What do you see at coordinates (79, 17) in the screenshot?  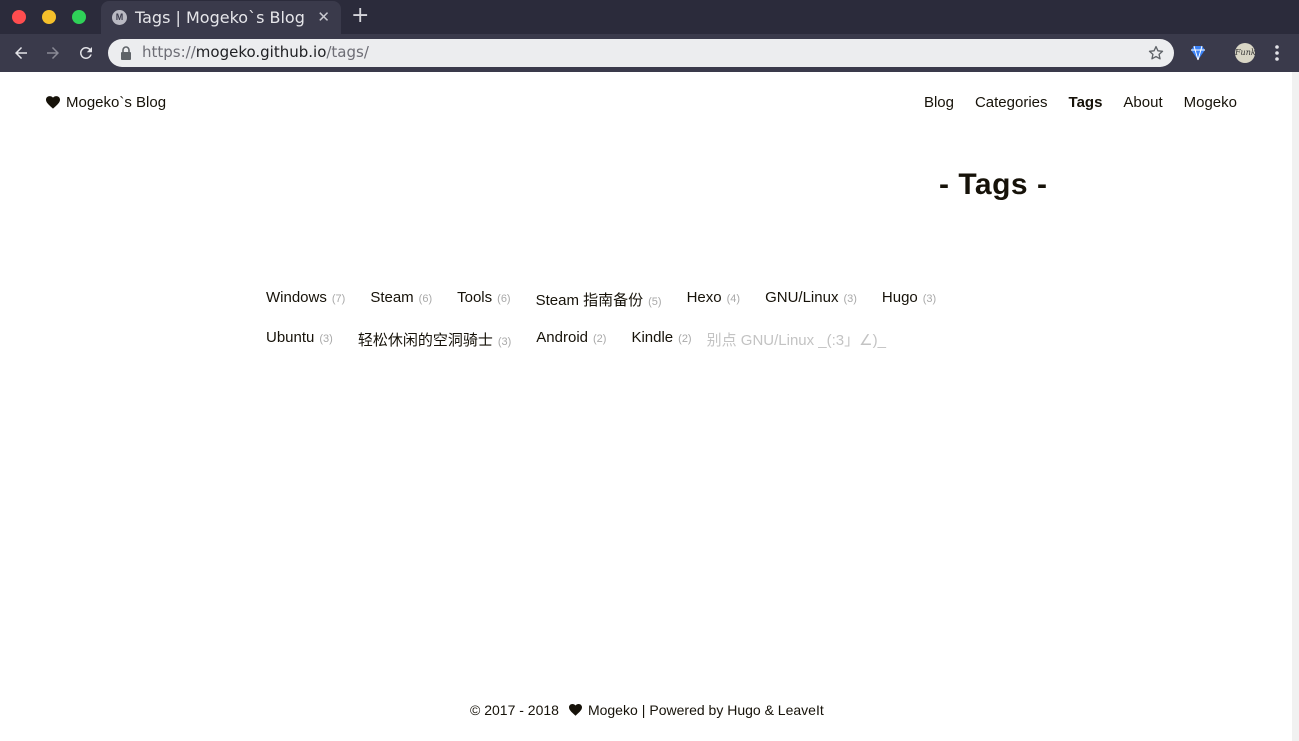 I see `window-maximize-button` at bounding box center [79, 17].